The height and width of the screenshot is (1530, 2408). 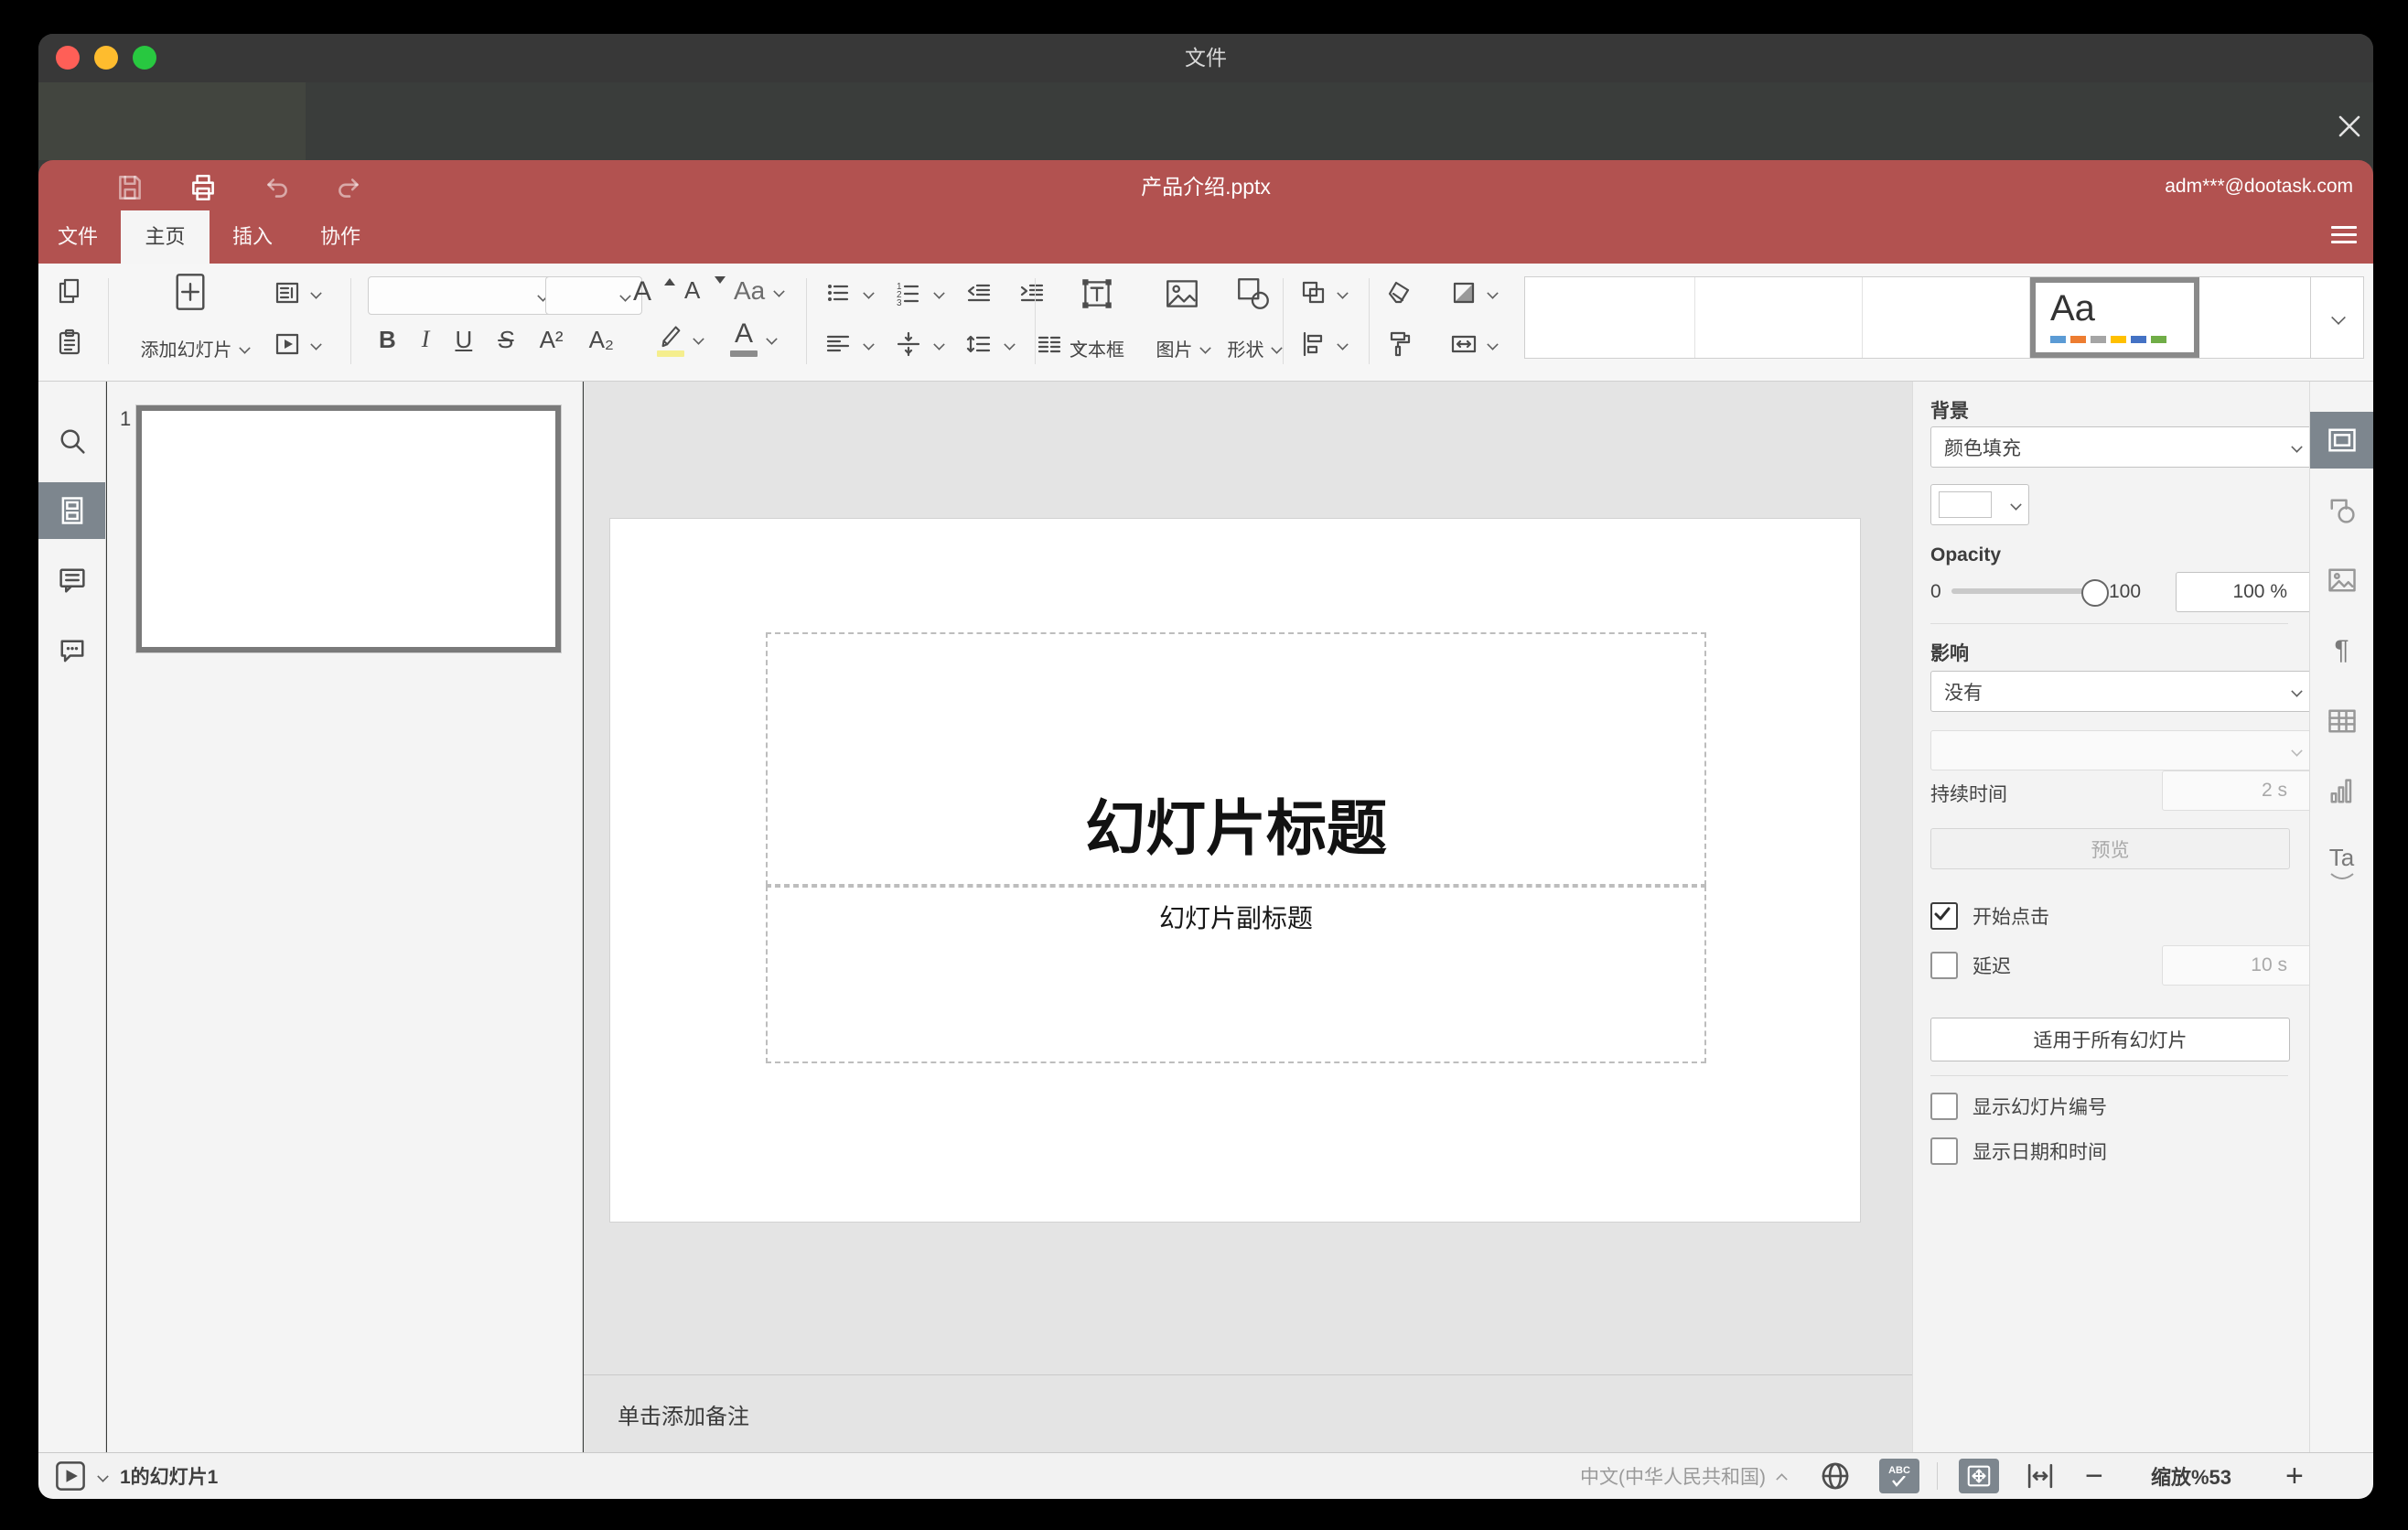 I want to click on tab-collaboration: 协作, so click(x=340, y=237).